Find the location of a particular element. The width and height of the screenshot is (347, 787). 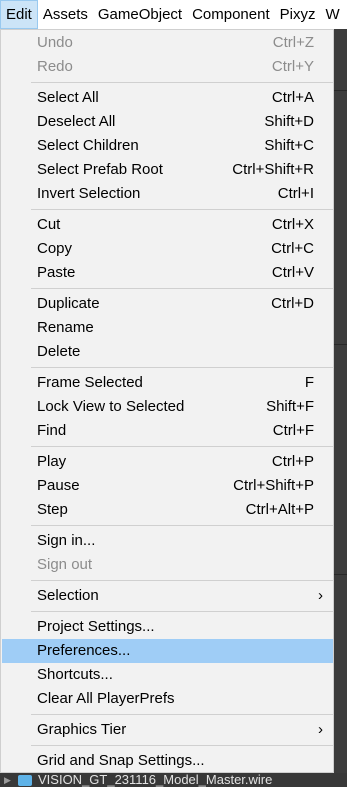

expand-triangle-icon: ▶ is located at coordinates (7, 780).